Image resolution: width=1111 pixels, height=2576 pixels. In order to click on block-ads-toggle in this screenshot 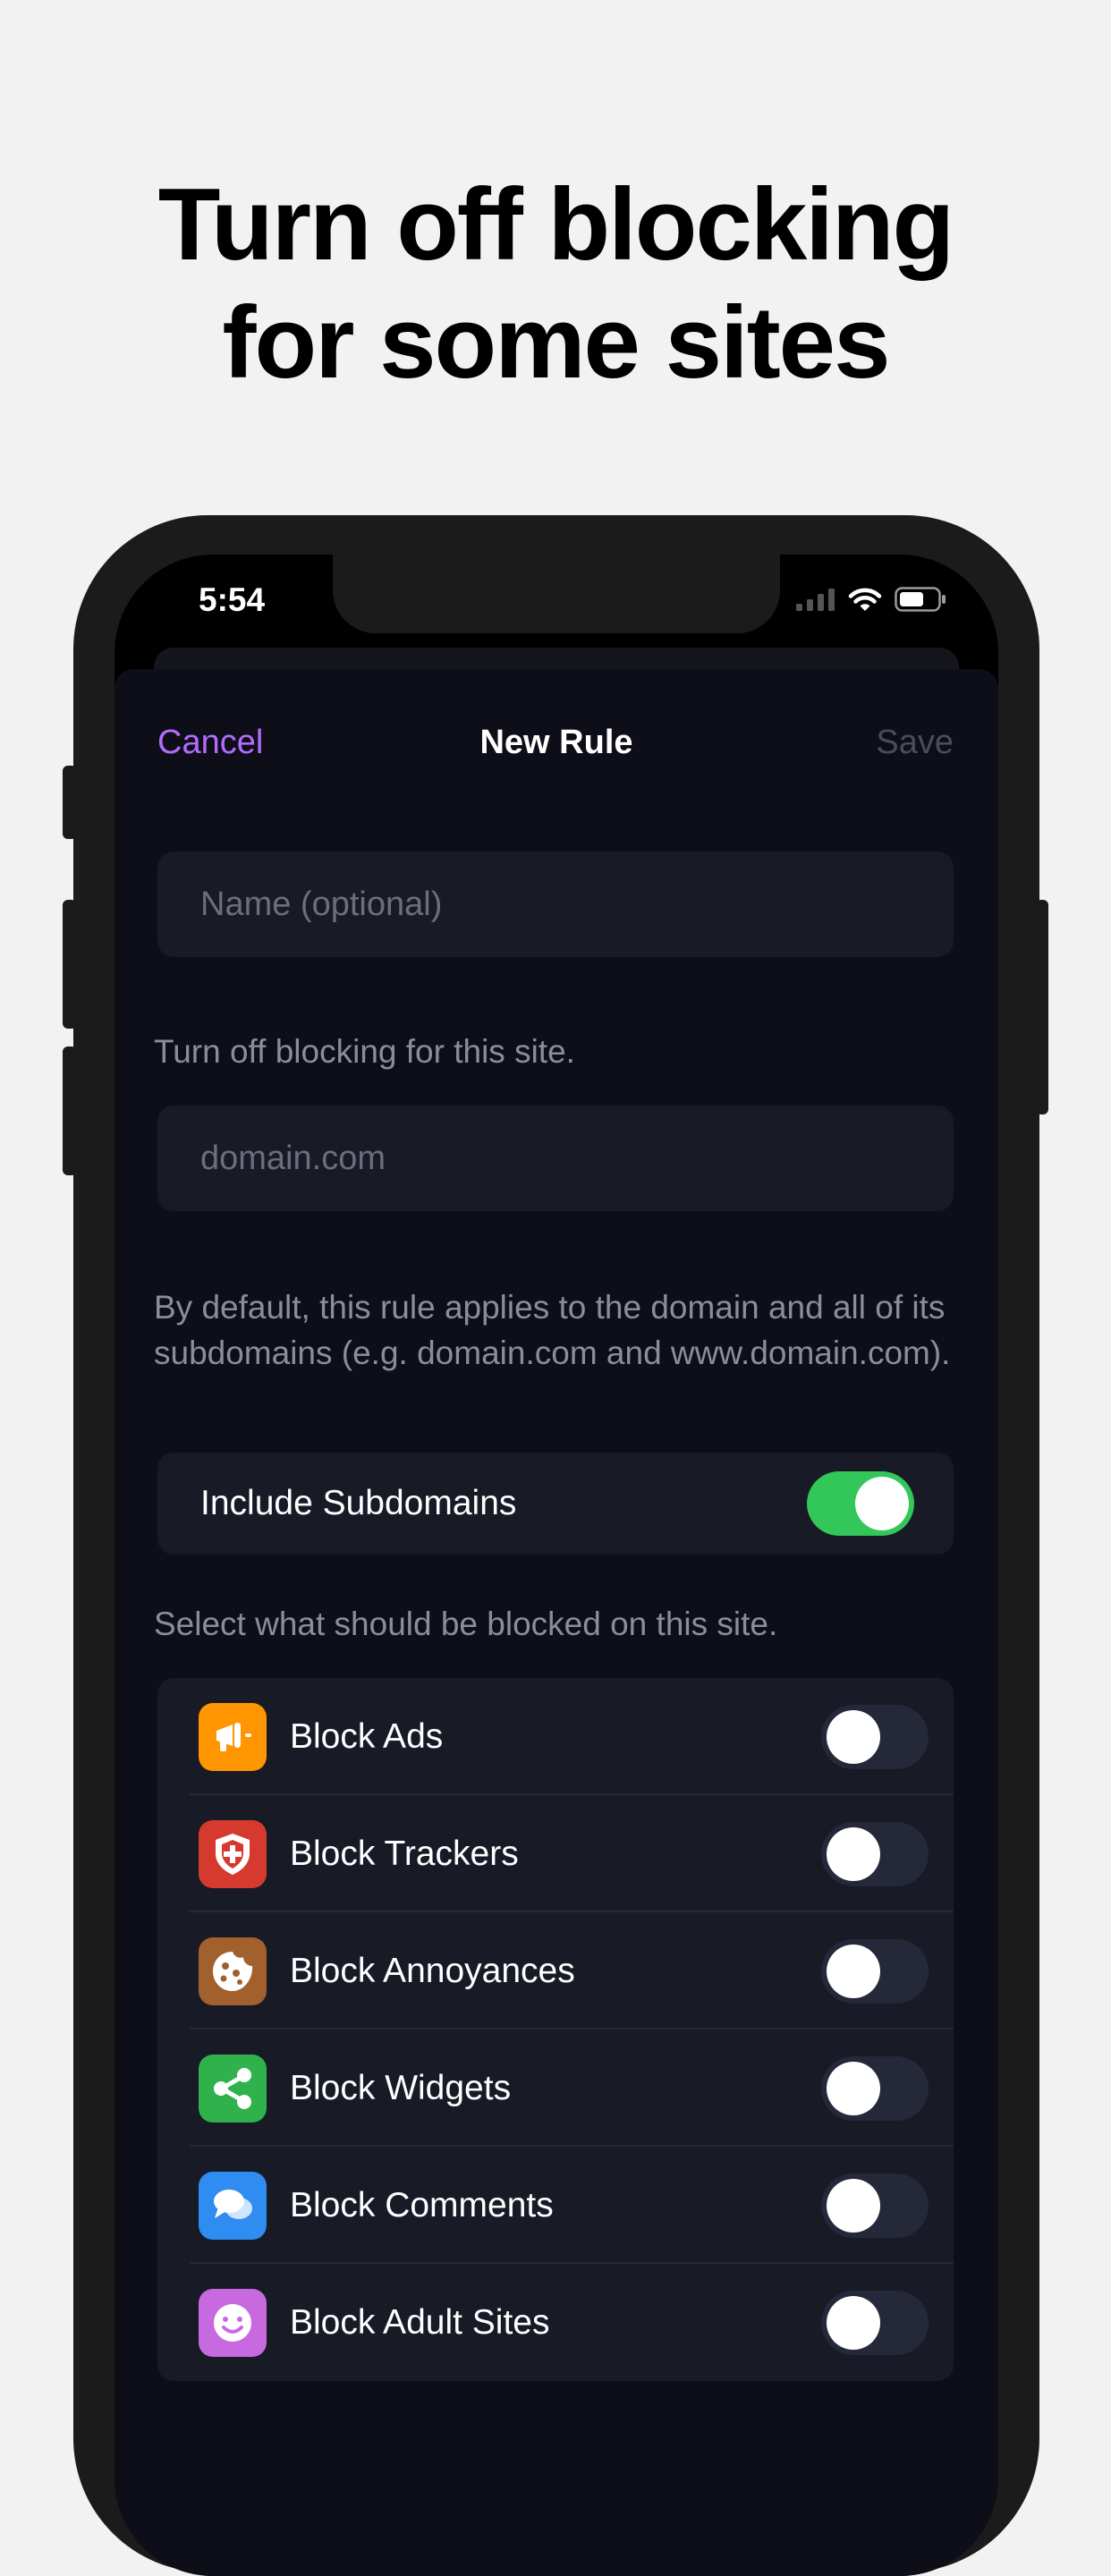, I will do `click(875, 1737)`.